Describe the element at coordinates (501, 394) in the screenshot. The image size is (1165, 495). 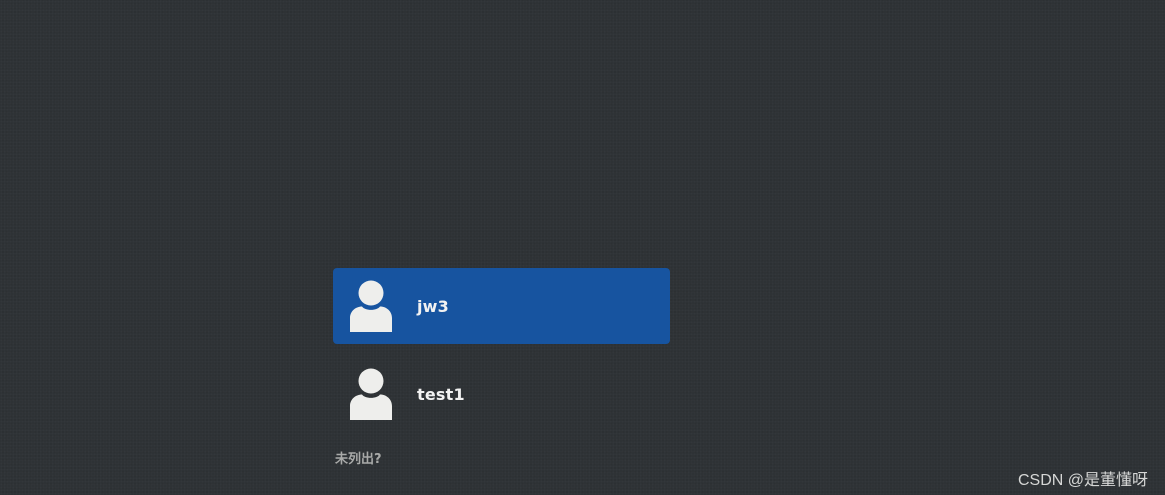
I see `user-item-test1: test1` at that location.